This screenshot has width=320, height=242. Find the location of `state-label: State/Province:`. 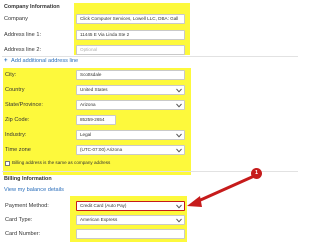

state-label: State/Province: is located at coordinates (24, 105).